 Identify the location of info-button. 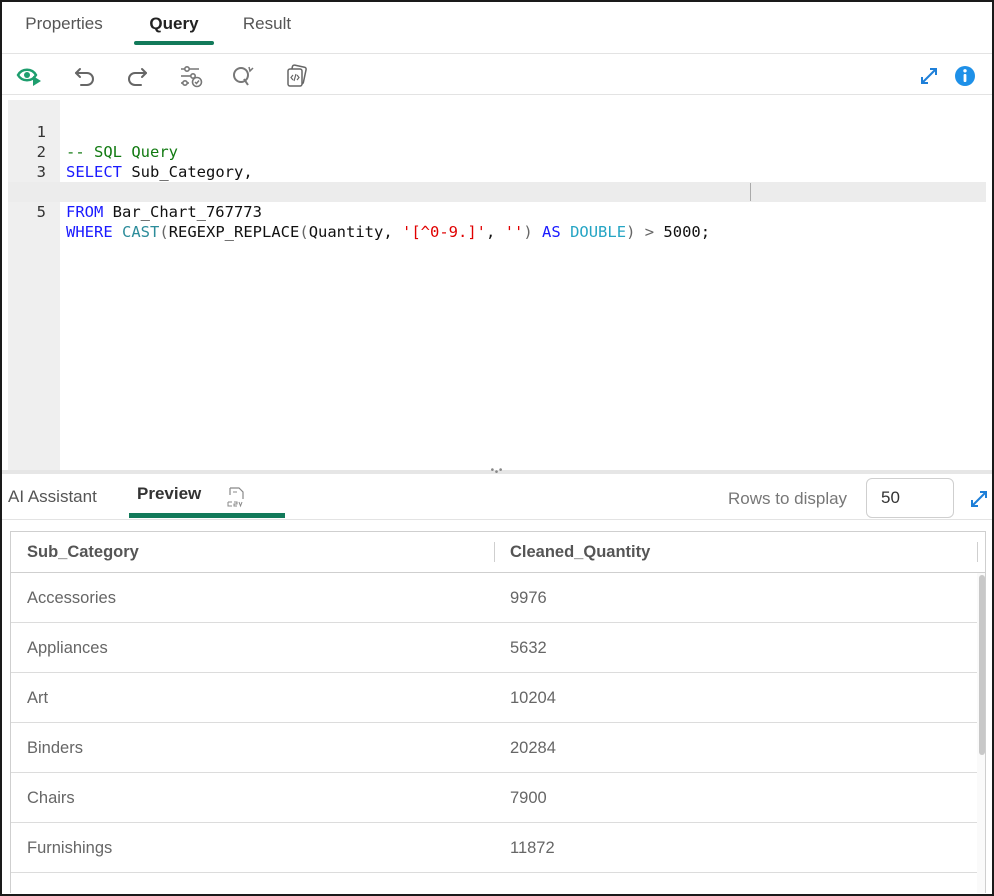
(965, 76).